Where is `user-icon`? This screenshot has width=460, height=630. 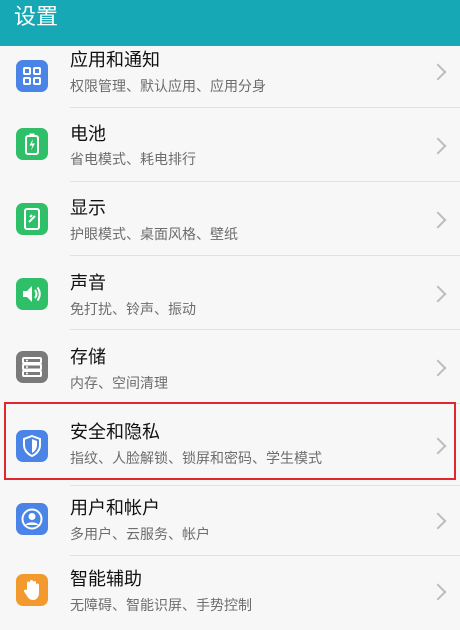 user-icon is located at coordinates (32, 519).